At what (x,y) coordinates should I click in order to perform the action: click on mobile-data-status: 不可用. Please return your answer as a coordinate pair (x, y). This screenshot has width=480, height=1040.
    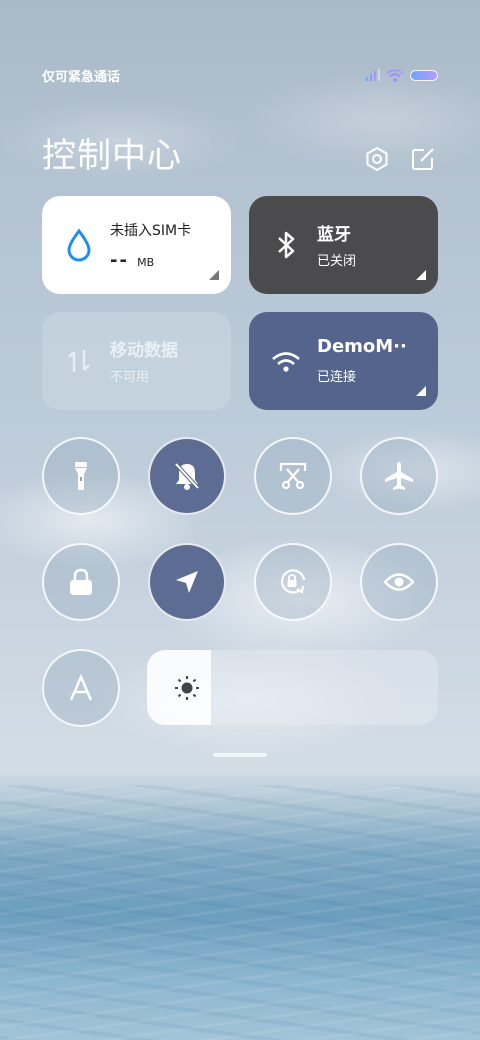
    Looking at the image, I should click on (130, 377).